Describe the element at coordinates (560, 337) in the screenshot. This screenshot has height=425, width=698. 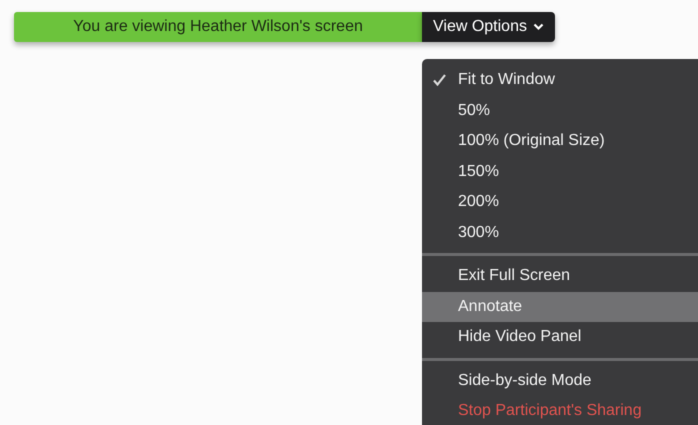
I see `menu-item: Hide Video Panel` at that location.